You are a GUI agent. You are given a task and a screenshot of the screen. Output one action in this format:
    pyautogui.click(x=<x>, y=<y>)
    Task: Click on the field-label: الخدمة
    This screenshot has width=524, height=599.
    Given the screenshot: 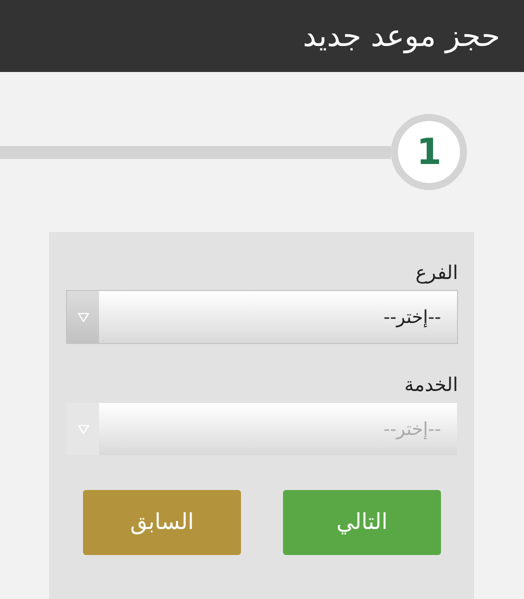 What is the action you would take?
    pyautogui.click(x=430, y=385)
    